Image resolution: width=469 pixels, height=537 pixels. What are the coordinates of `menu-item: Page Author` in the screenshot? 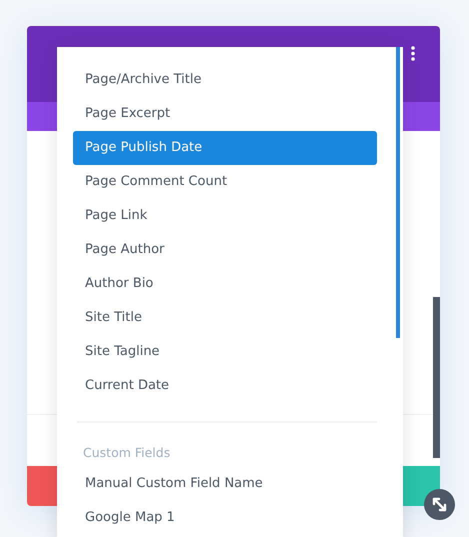 It's located at (225, 250).